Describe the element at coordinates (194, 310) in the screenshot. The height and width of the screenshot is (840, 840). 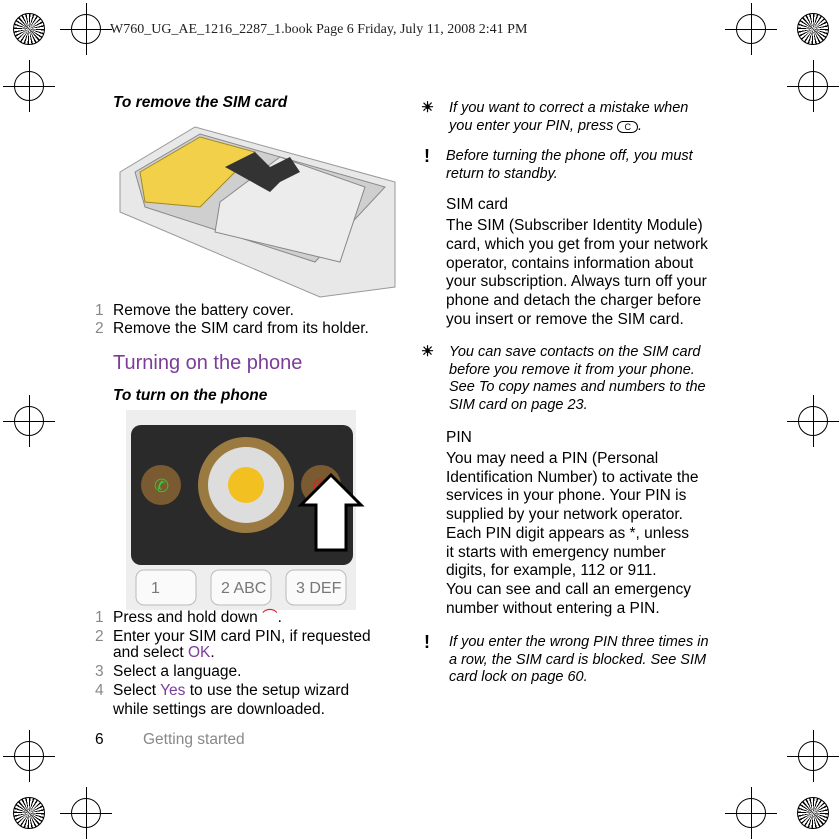
I see `list-item: 1 Remove the battery cover.` at that location.